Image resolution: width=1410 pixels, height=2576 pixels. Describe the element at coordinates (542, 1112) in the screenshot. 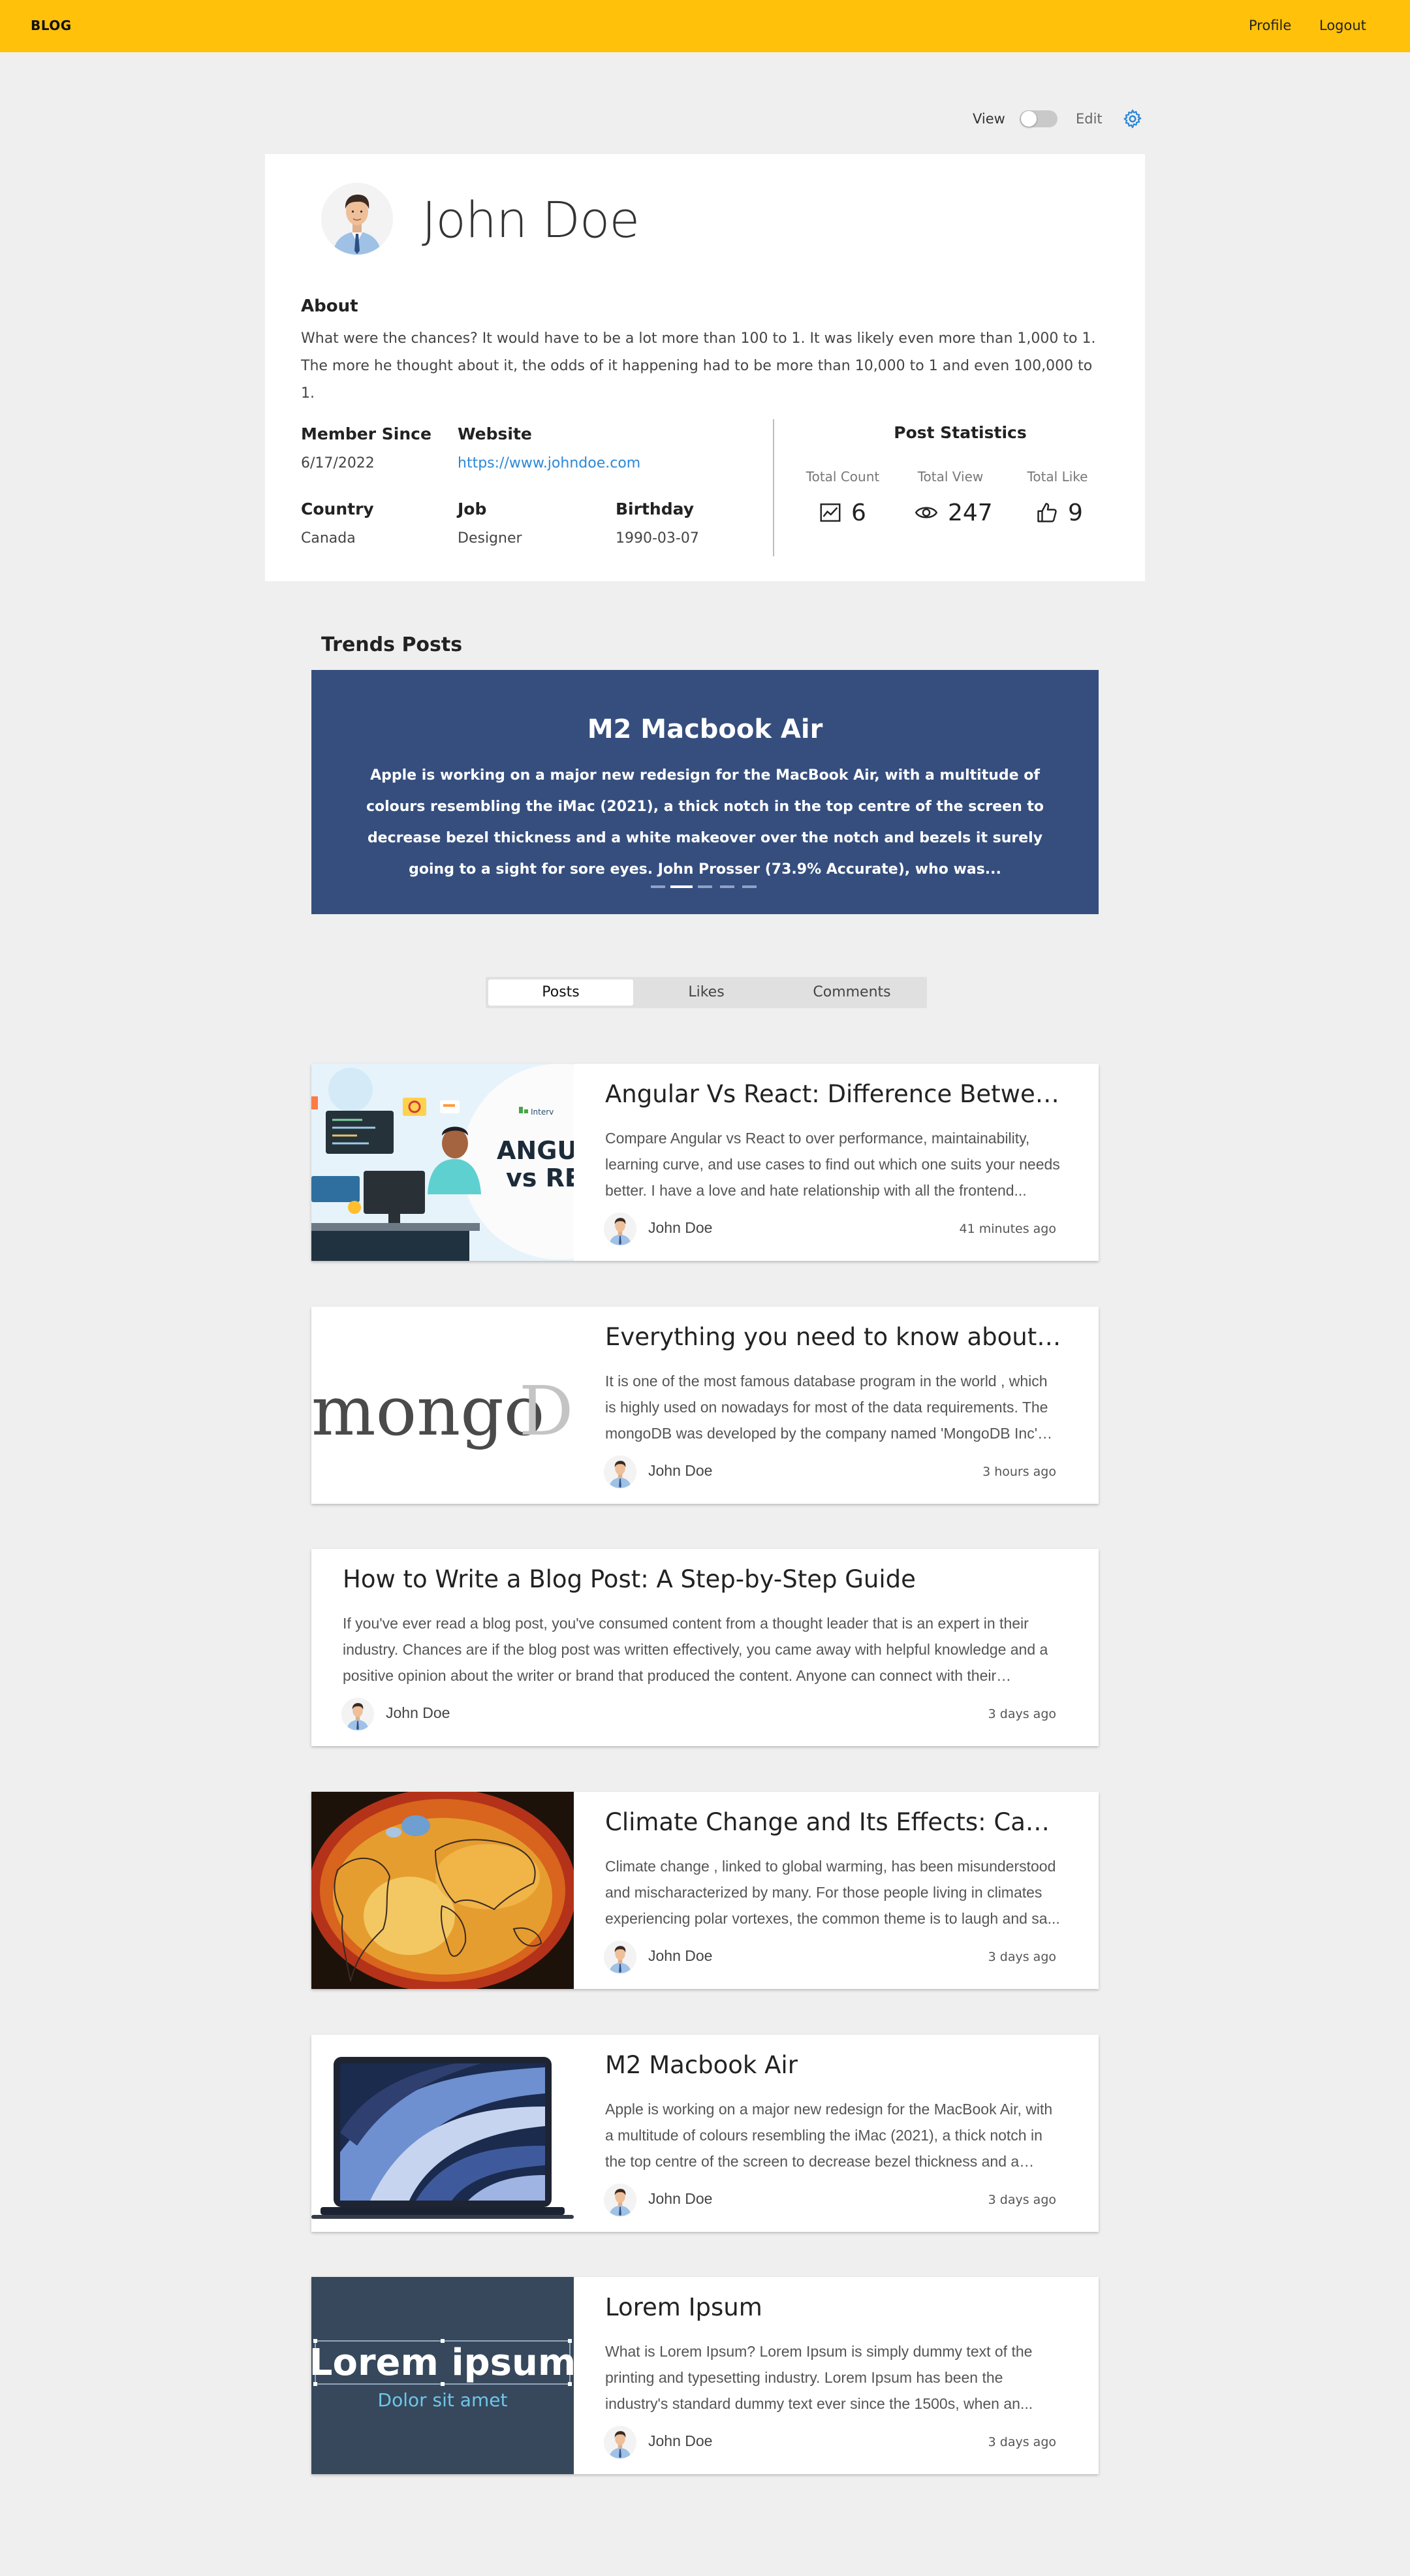

I see `thumb-text: Interv` at that location.